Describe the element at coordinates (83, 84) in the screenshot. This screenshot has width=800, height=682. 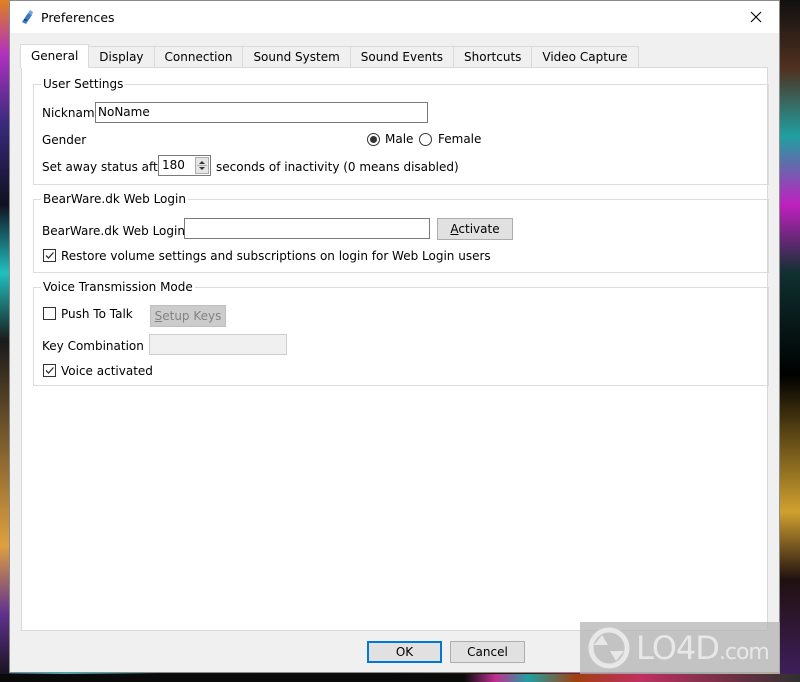
I see `user-settings-title: User Settings` at that location.